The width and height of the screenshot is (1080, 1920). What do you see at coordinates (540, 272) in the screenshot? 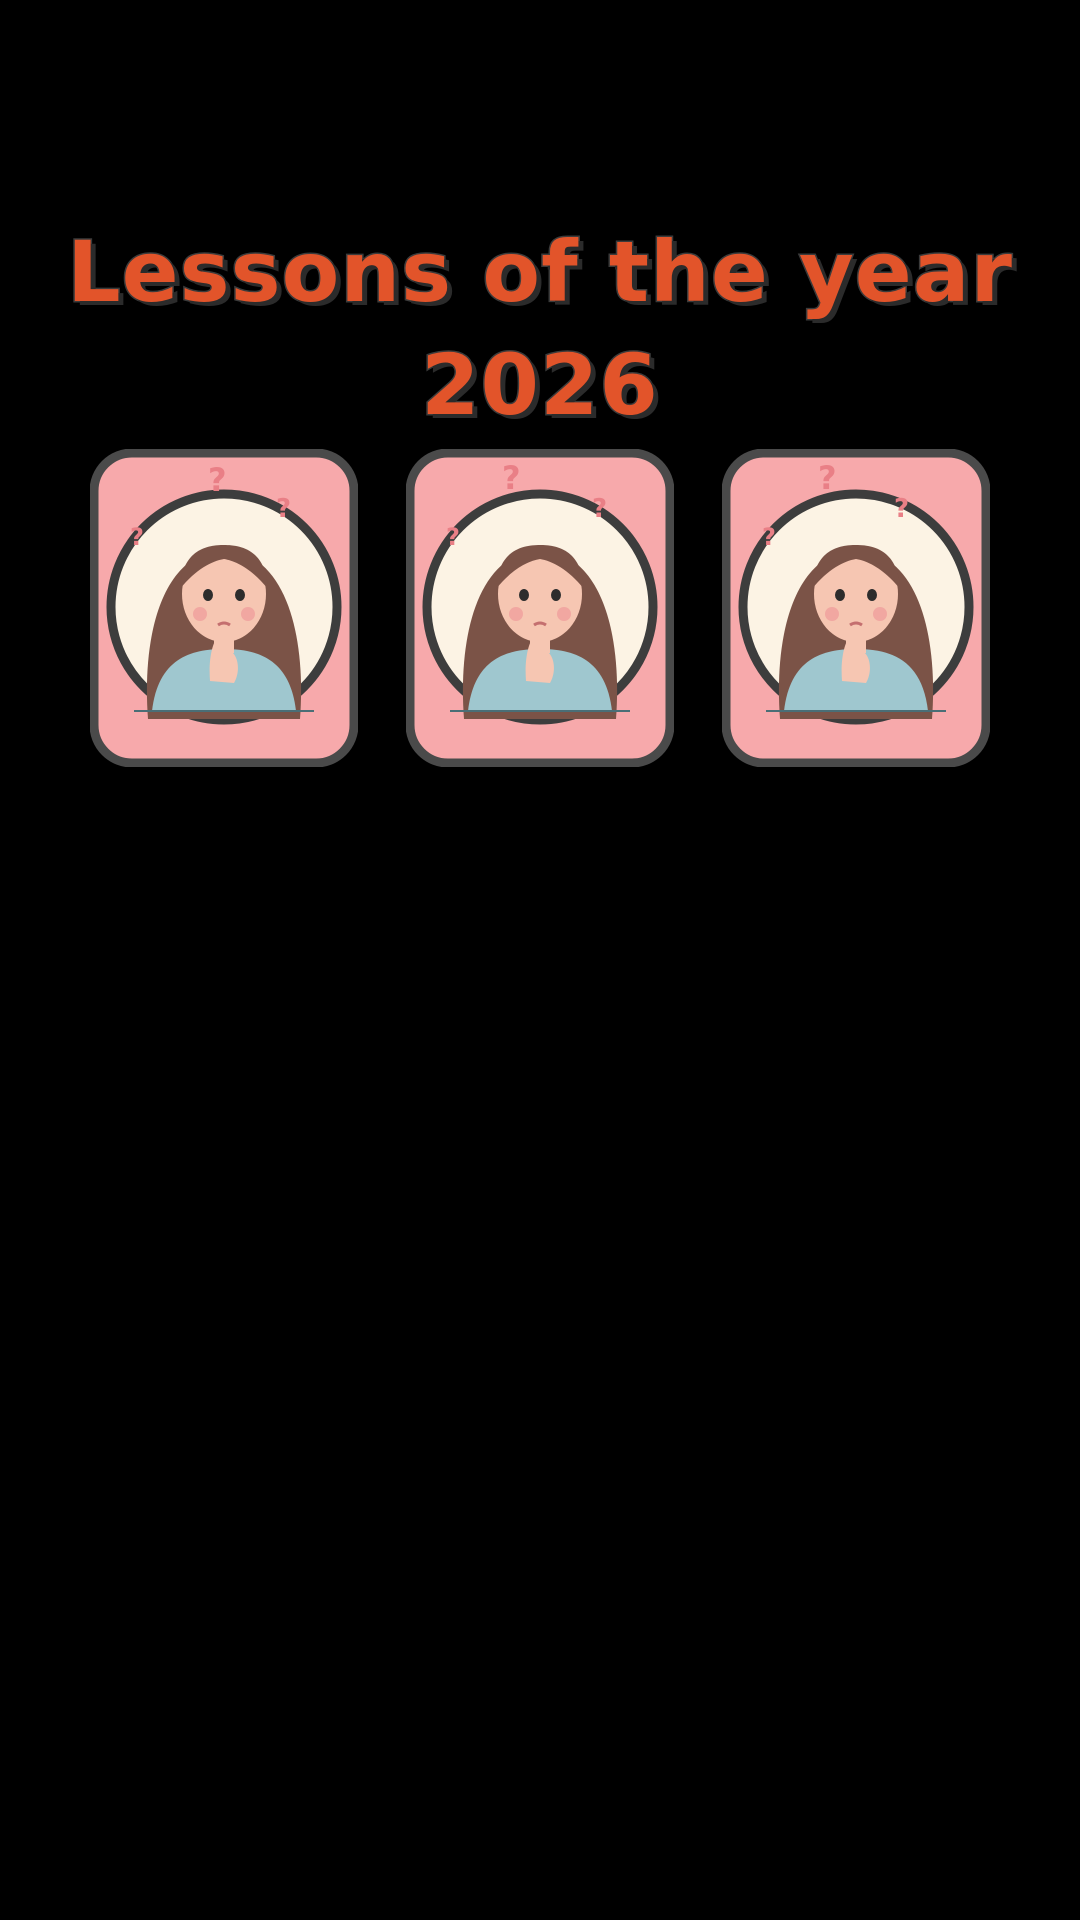
I see `title-line-1: Lessons of the year` at bounding box center [540, 272].